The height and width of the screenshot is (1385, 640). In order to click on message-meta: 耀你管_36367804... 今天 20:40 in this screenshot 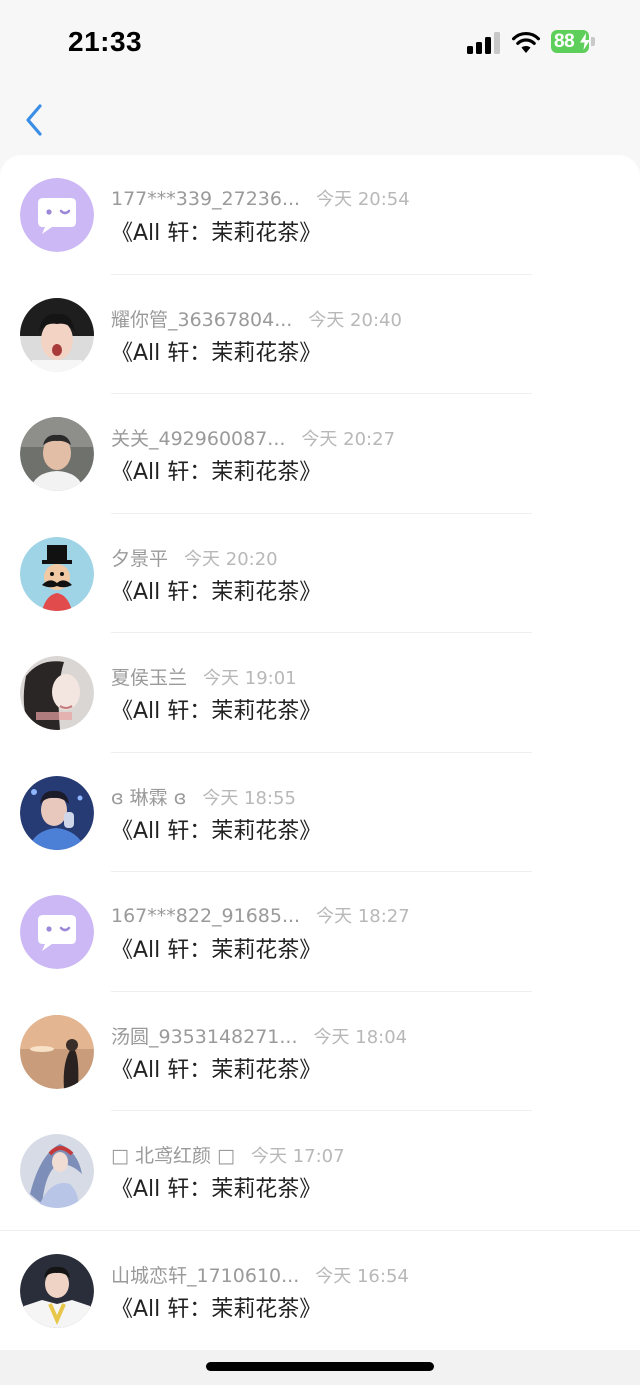, I will do `click(256, 318)`.